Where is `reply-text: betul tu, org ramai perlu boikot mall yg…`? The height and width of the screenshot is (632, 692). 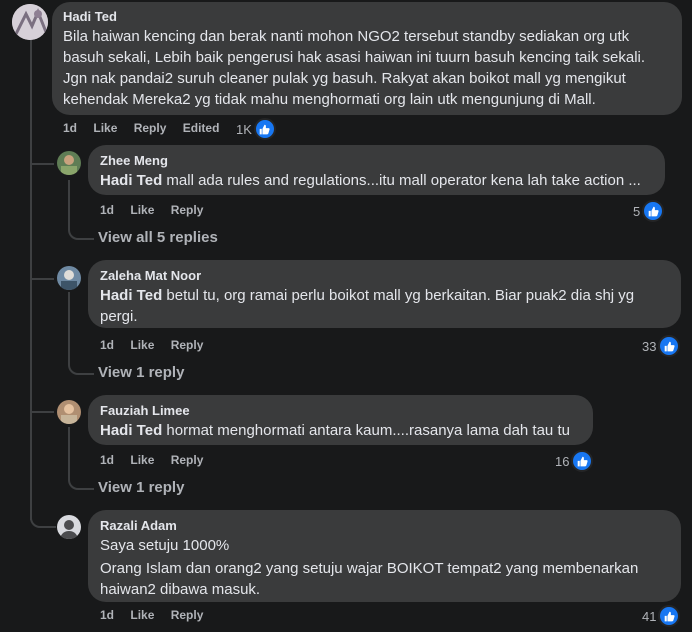
reply-text: betul tu, org ramai perlu boikot mall yg… is located at coordinates (367, 306).